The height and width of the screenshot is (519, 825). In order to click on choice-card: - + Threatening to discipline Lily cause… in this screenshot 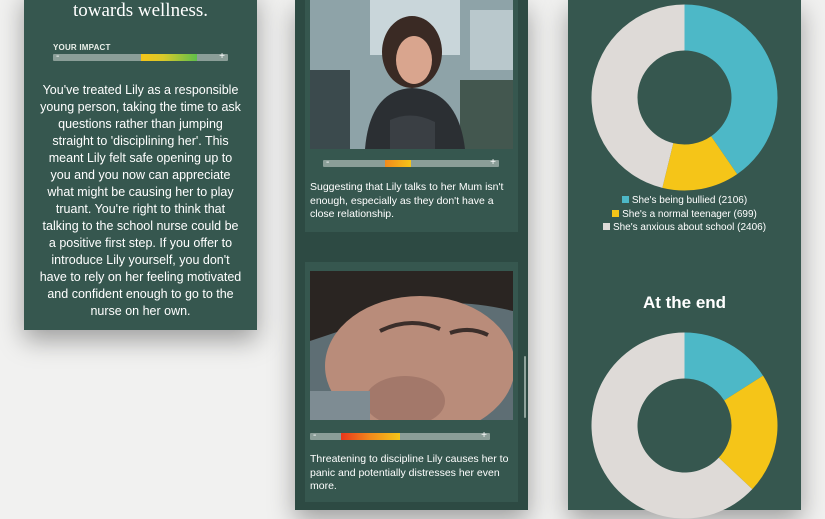, I will do `click(411, 382)`.